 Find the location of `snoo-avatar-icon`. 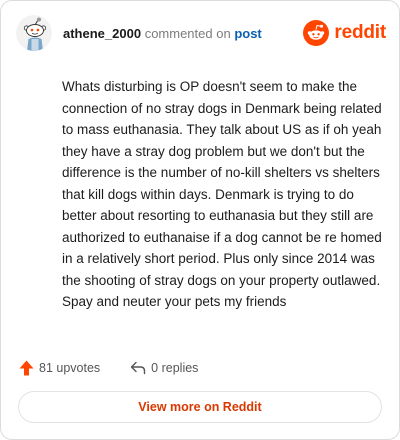

snoo-avatar-icon is located at coordinates (34, 33).